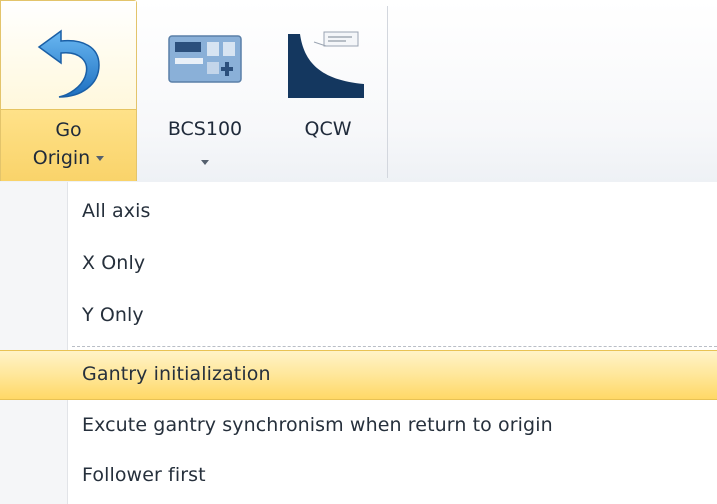 Image resolution: width=717 pixels, height=504 pixels. Describe the element at coordinates (114, 263) in the screenshot. I see `menu-item-label: X Only` at that location.